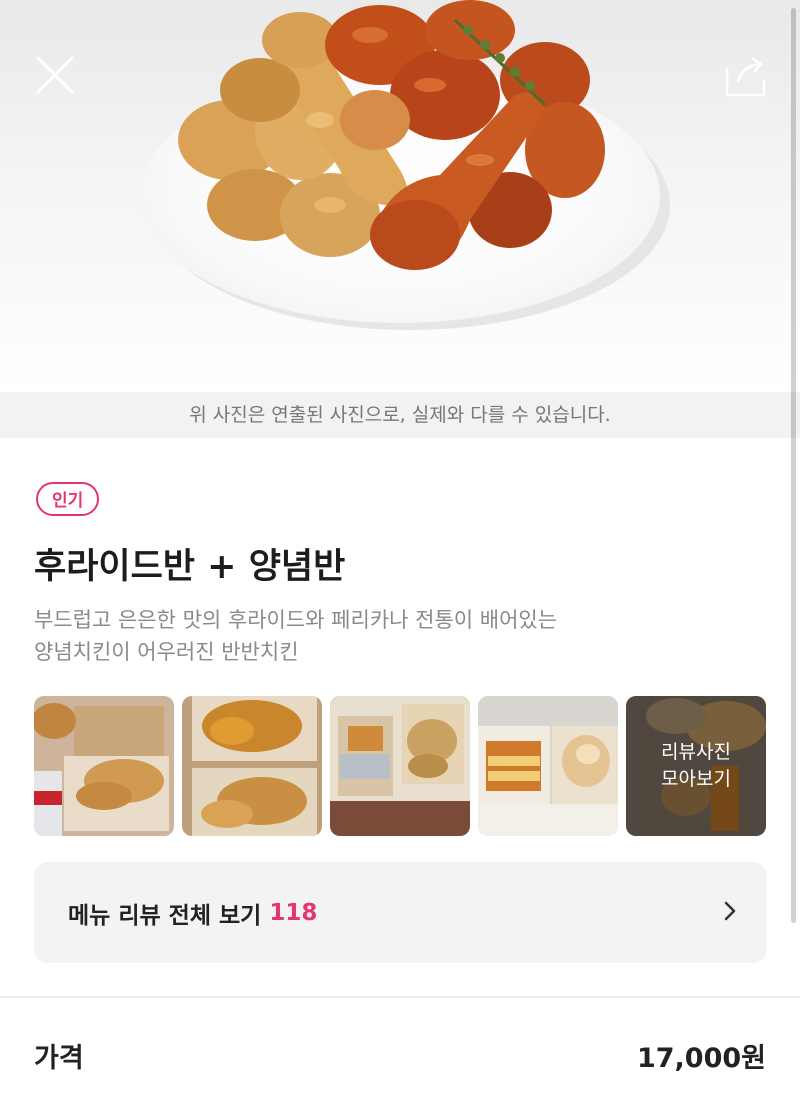 Image resolution: width=800 pixels, height=1097 pixels. Describe the element at coordinates (400, 997) in the screenshot. I see `section-divider` at that location.